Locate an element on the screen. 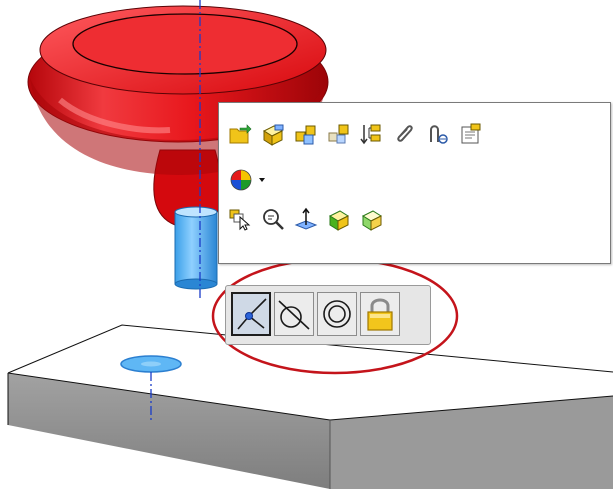 The height and width of the screenshot is (489, 613). properties-icon is located at coordinates (471, 134).